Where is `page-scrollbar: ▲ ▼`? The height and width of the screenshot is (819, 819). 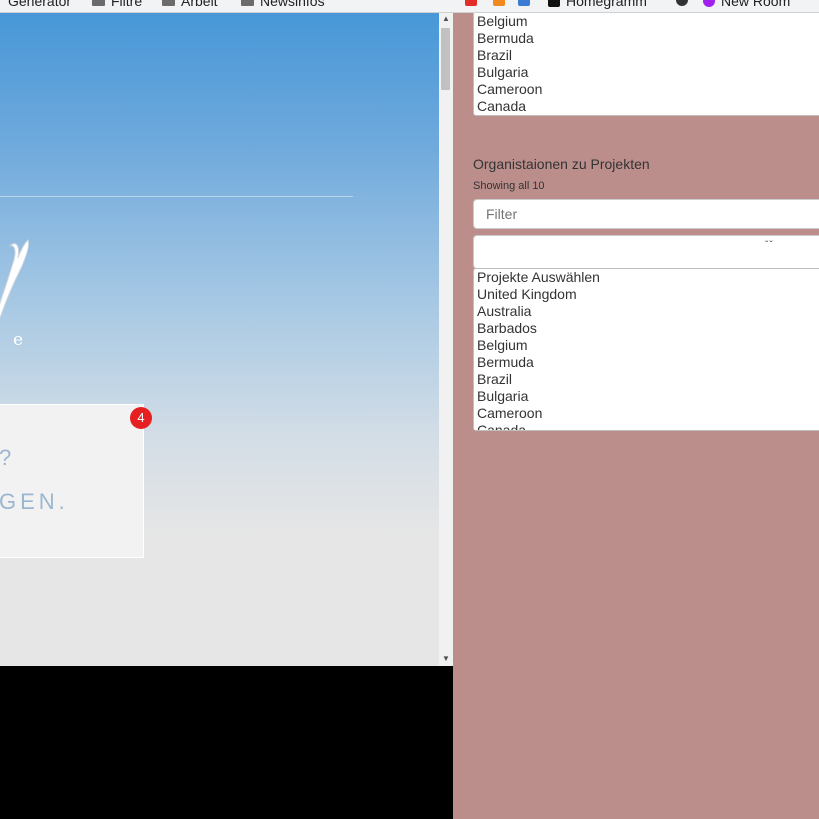
page-scrollbar: ▲ ▼ is located at coordinates (446, 339).